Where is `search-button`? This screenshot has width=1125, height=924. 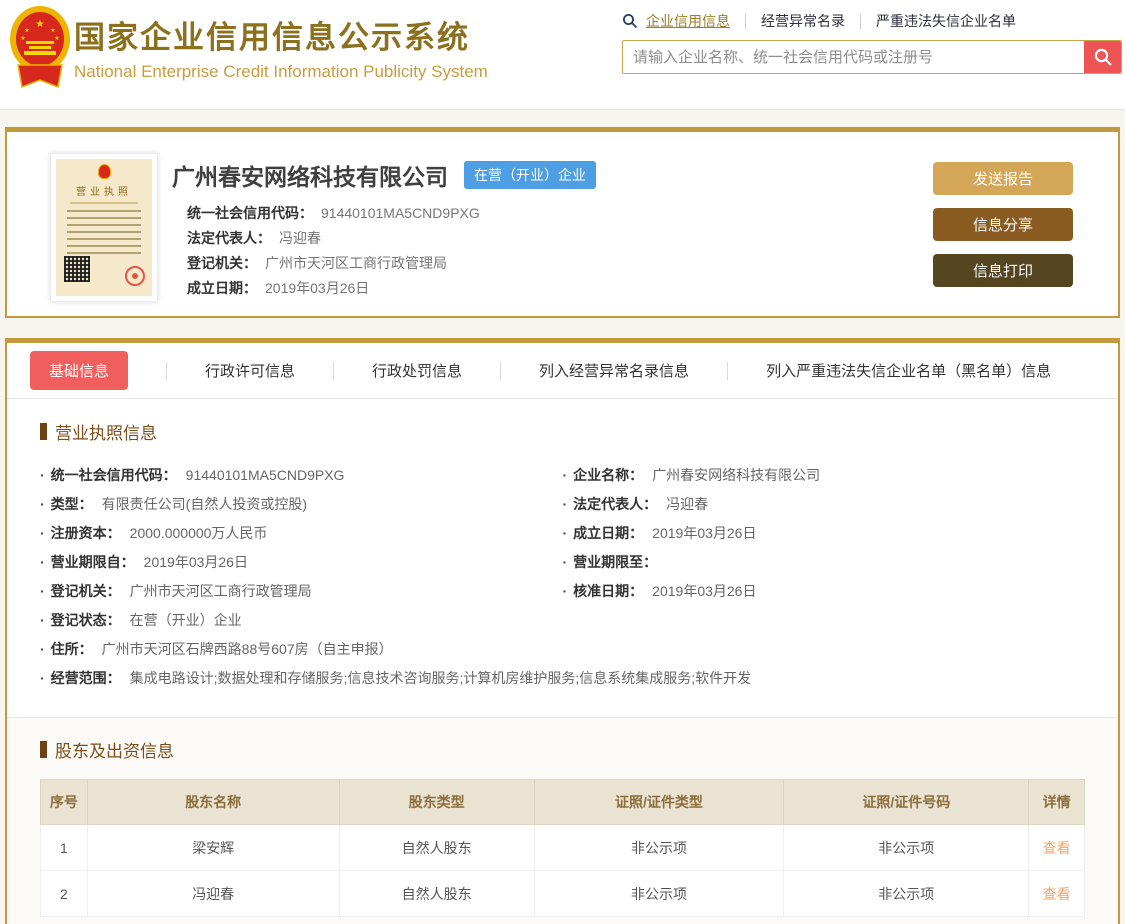
search-button is located at coordinates (1102, 57).